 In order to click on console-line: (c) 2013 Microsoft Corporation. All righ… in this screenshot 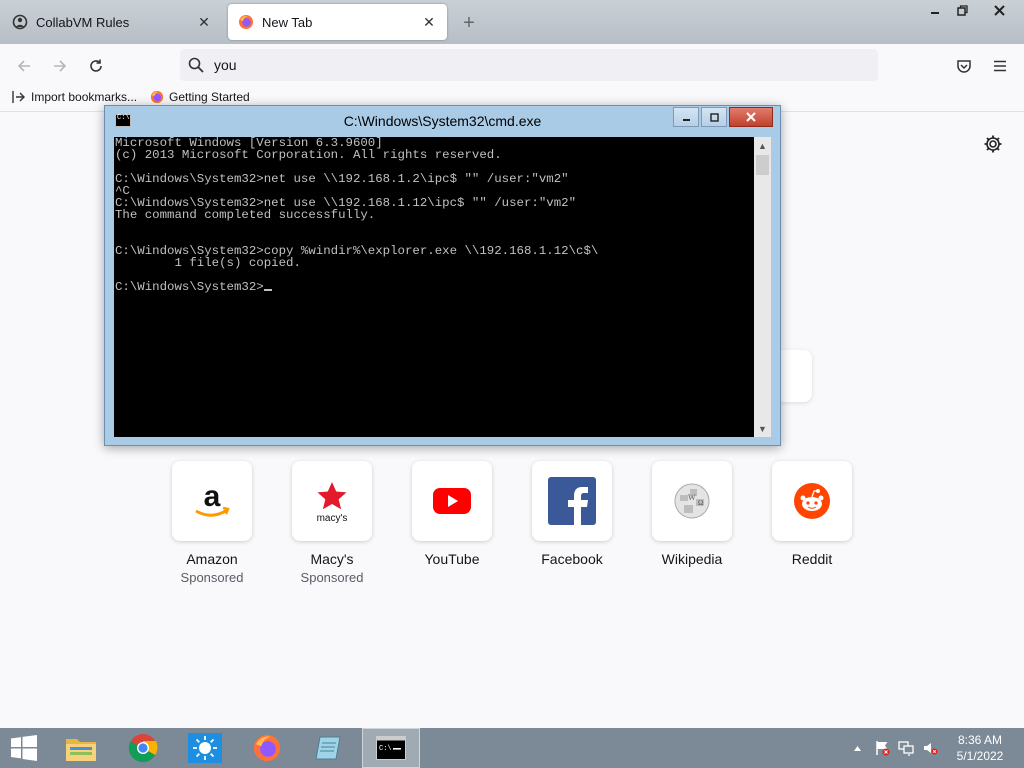, I will do `click(308, 155)`.